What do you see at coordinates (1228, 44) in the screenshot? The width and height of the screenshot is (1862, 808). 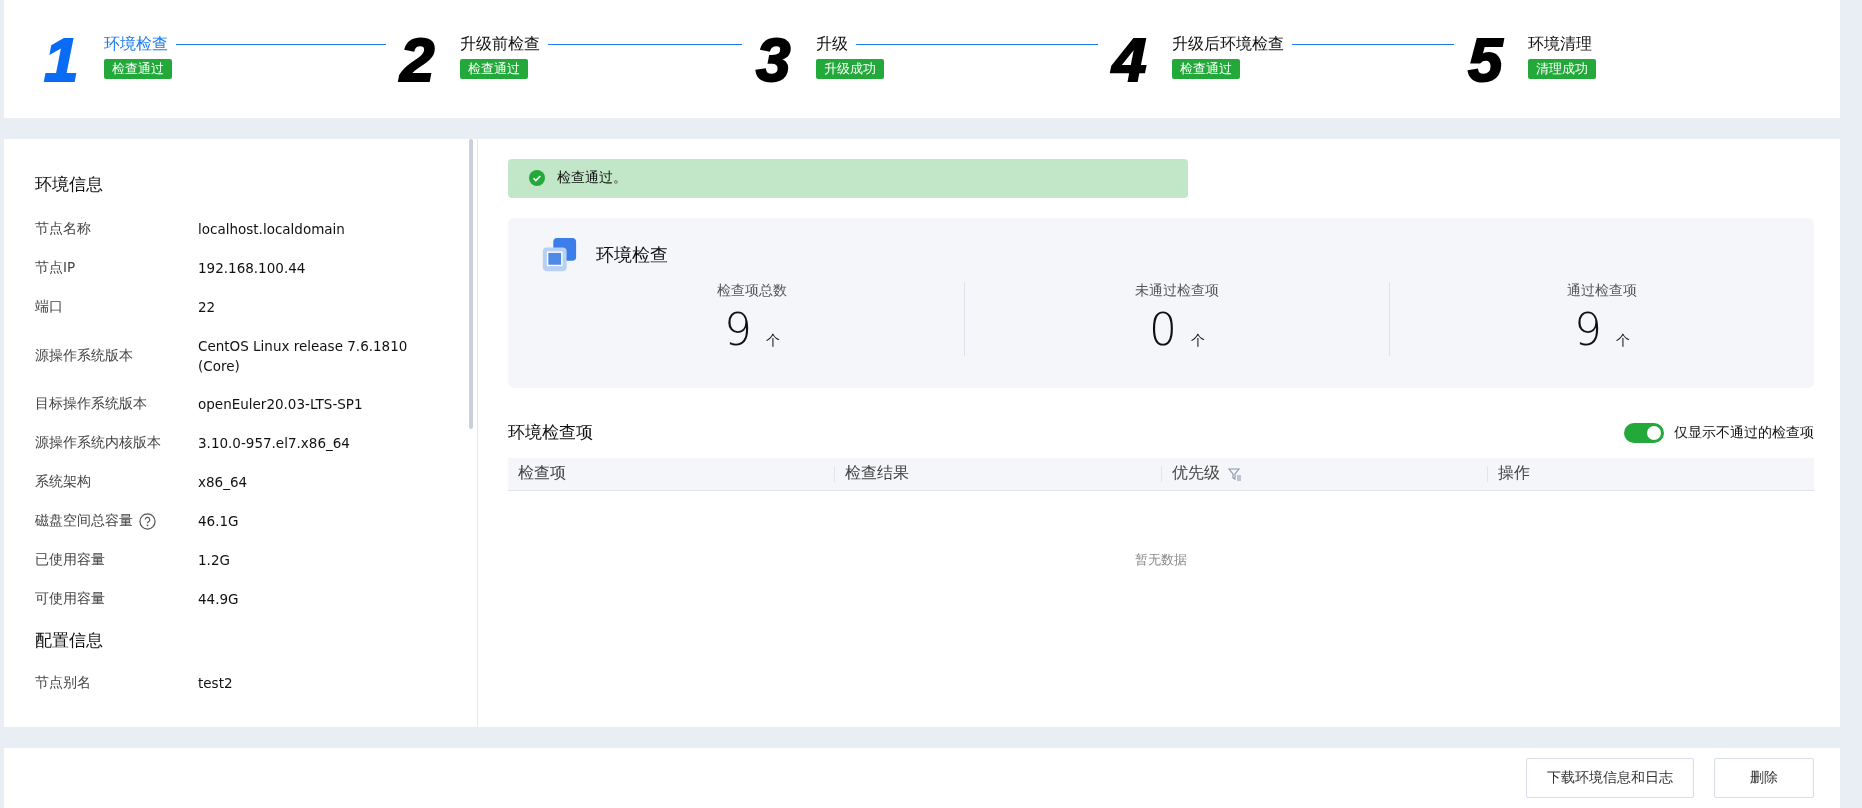 I see `step-title: 升级后环境检查` at bounding box center [1228, 44].